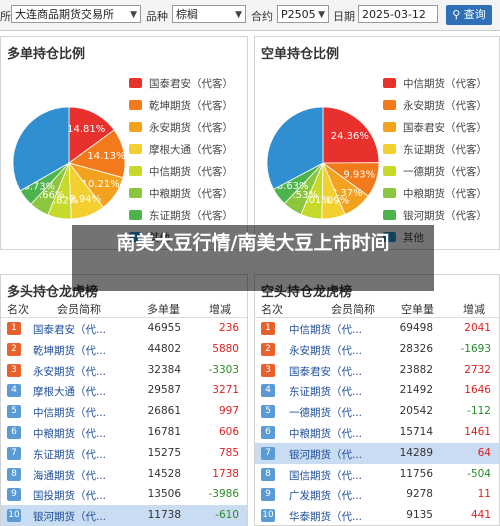 The image size is (500, 526). I want to click on pie-slice-label: 14.81%, so click(86, 129).